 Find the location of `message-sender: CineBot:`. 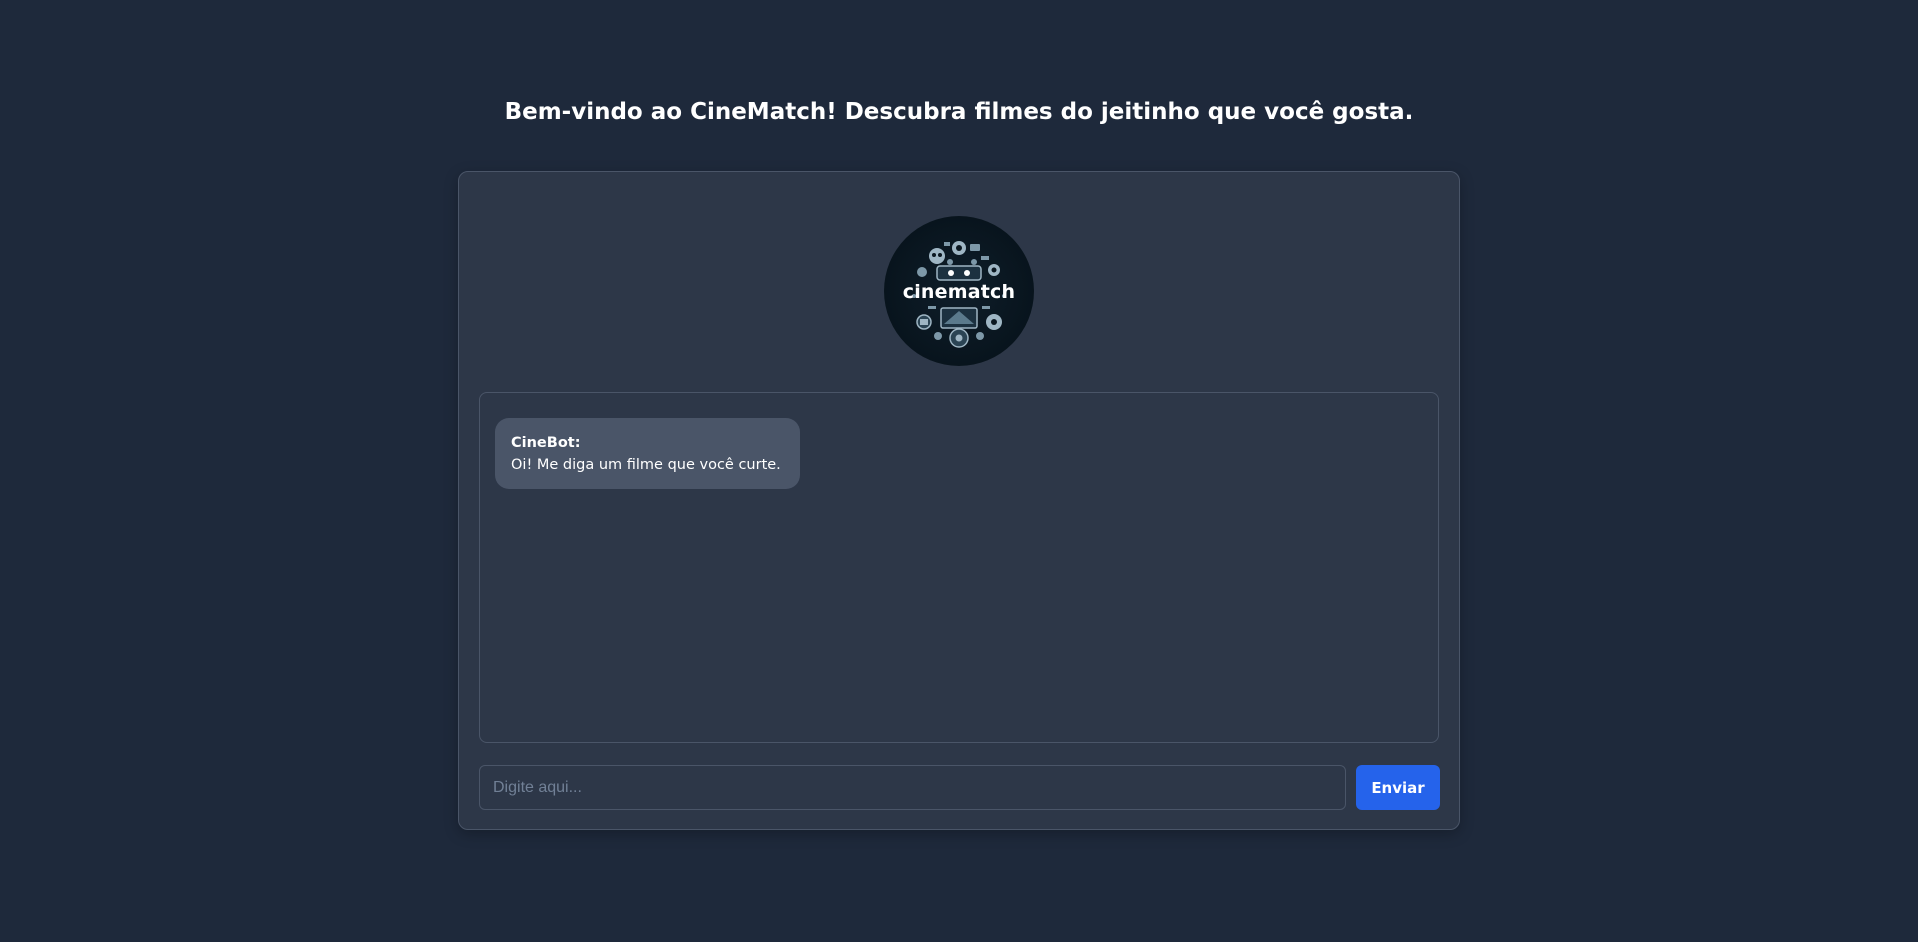

message-sender: CineBot: is located at coordinates (546, 443).